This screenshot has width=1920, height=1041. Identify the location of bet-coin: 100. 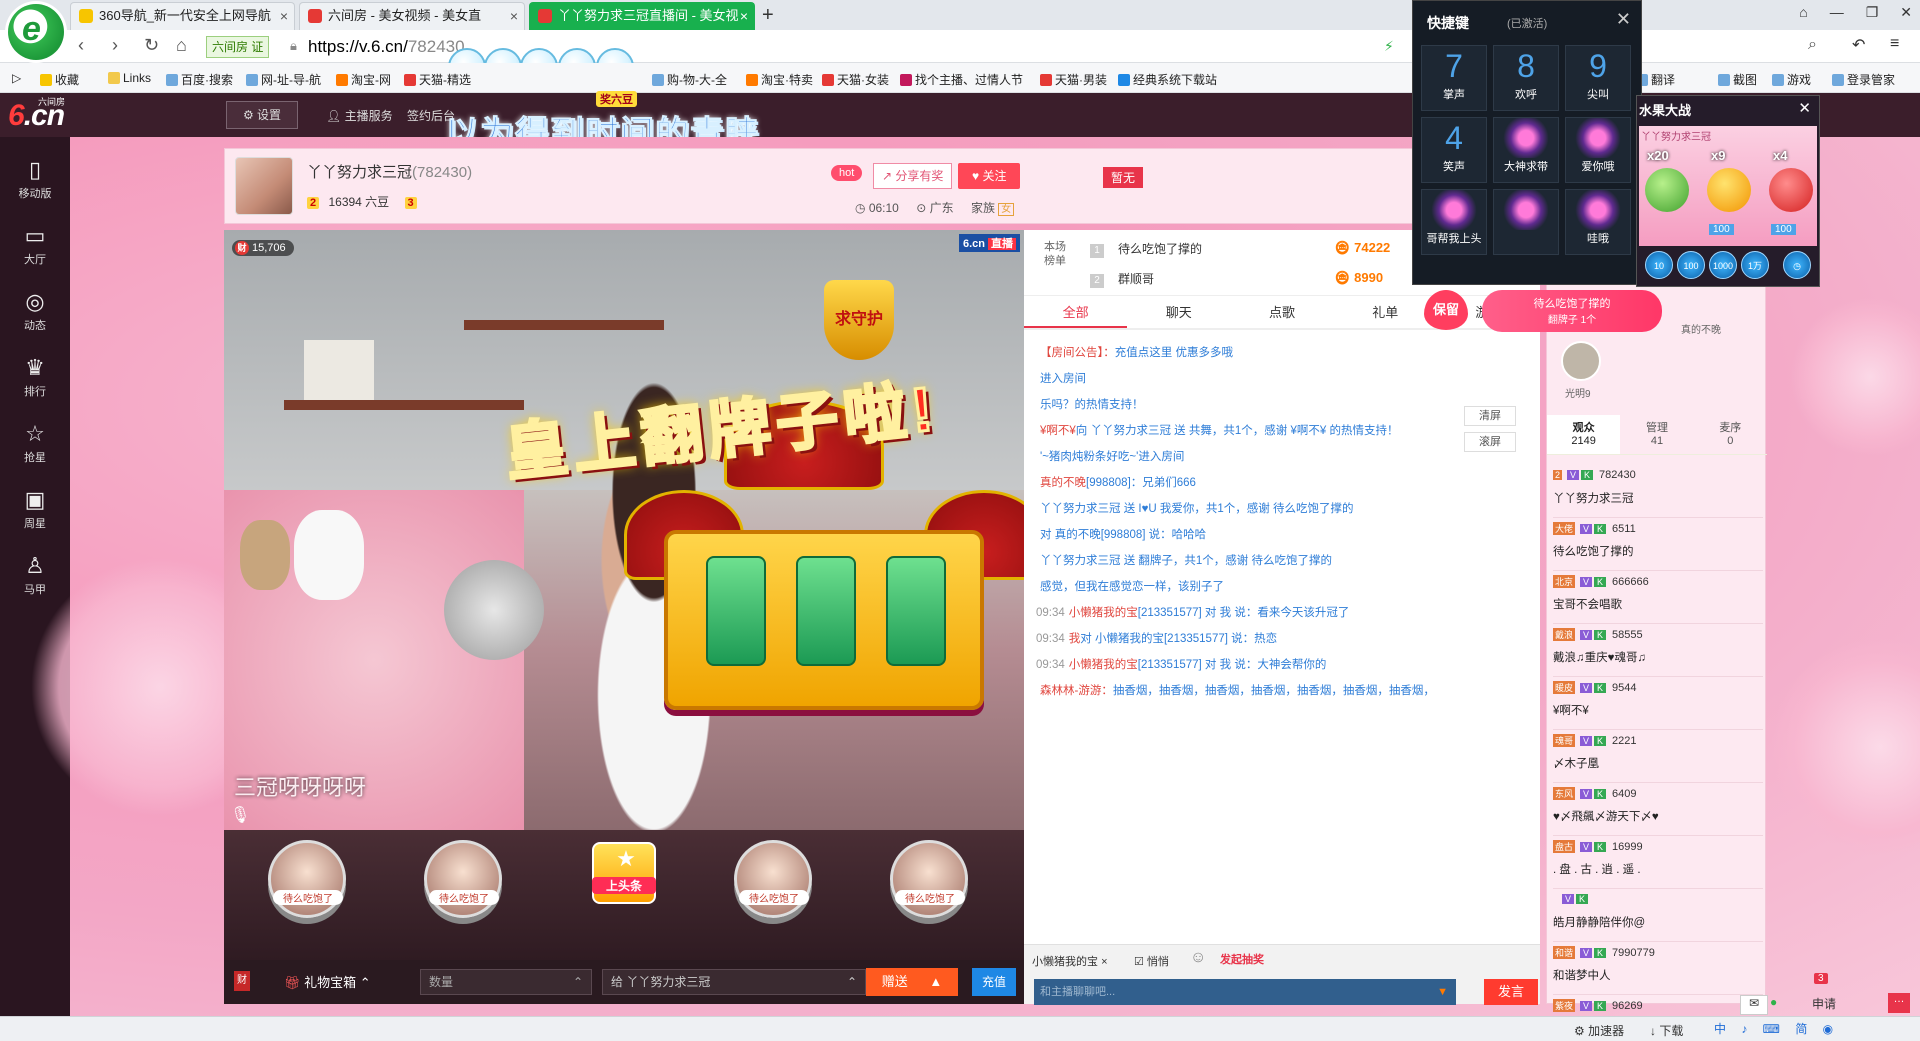
(1691, 265).